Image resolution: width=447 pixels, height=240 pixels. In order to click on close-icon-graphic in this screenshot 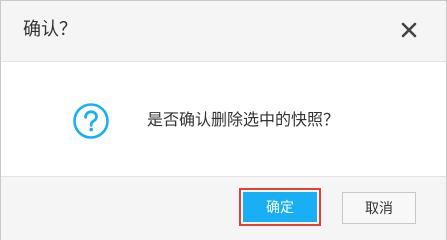, I will do `click(409, 30)`.